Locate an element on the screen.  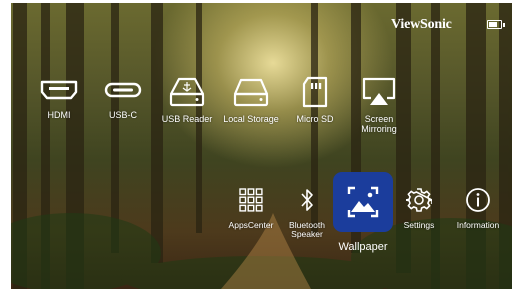
wallpaper-icon is located at coordinates (363, 202).